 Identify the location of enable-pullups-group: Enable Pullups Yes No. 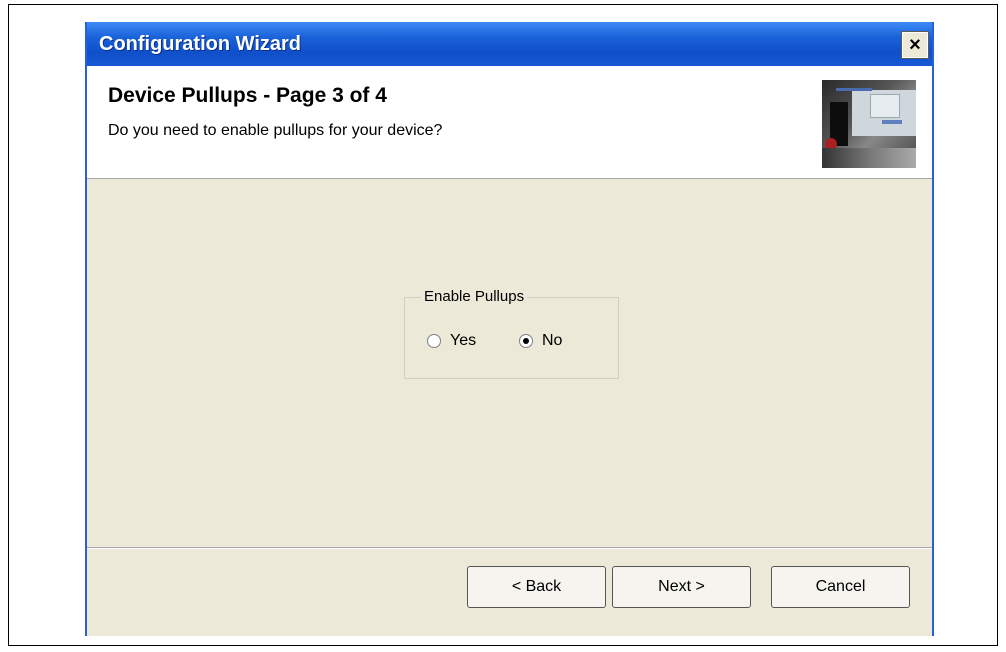
(511, 333).